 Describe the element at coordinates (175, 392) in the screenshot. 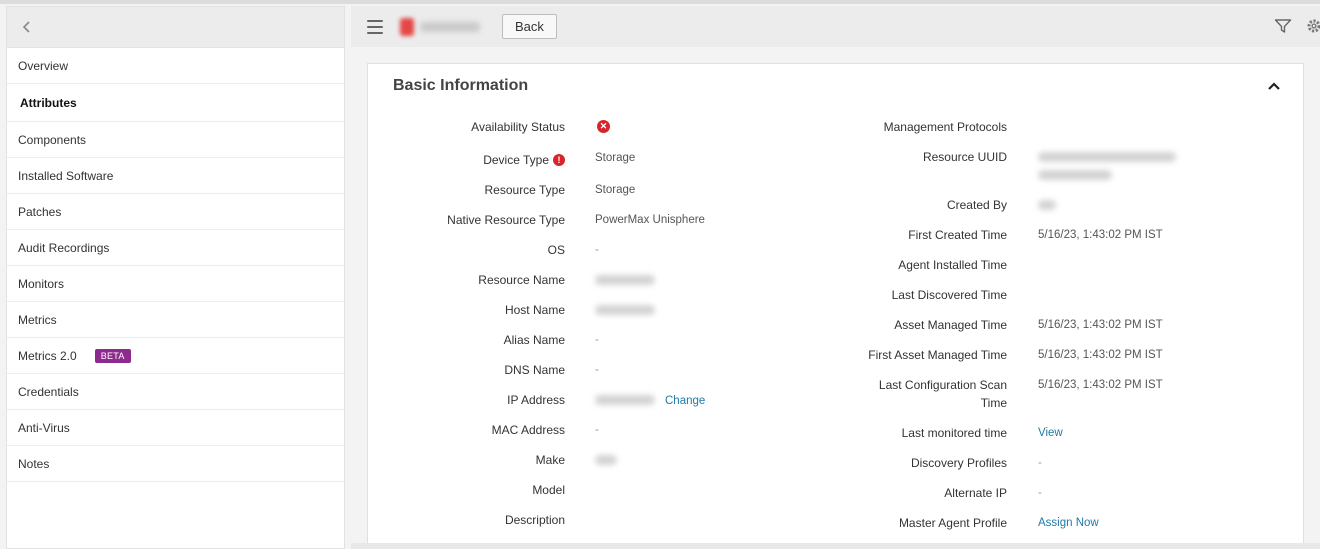

I see `sidebar-item-credentials: Credentials` at that location.